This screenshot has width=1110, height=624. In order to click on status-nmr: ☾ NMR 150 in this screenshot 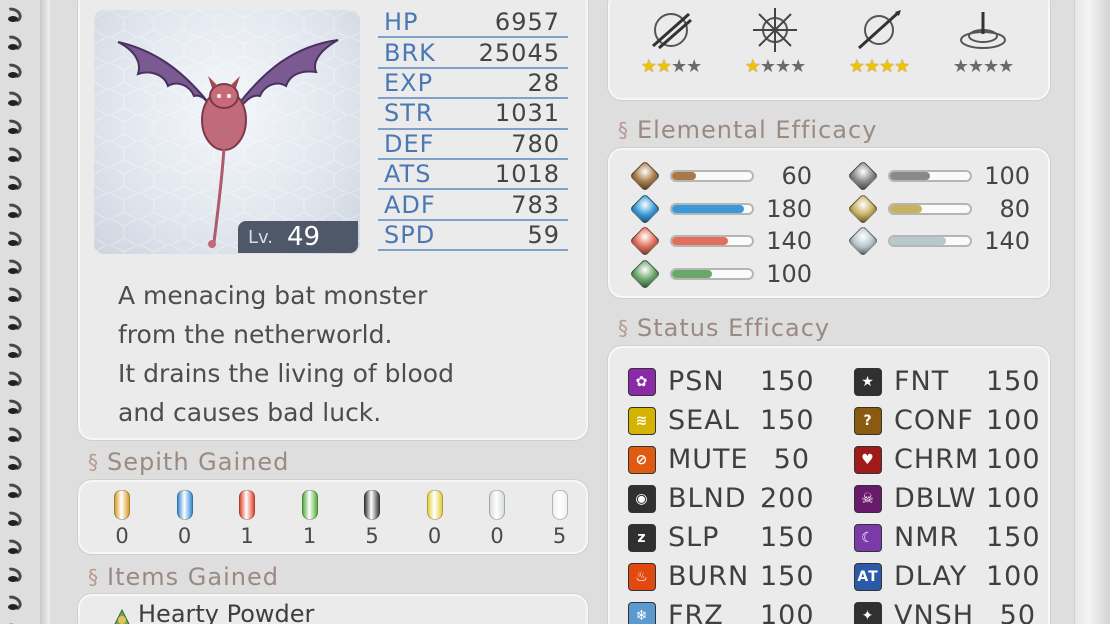, I will do `click(947, 537)`.